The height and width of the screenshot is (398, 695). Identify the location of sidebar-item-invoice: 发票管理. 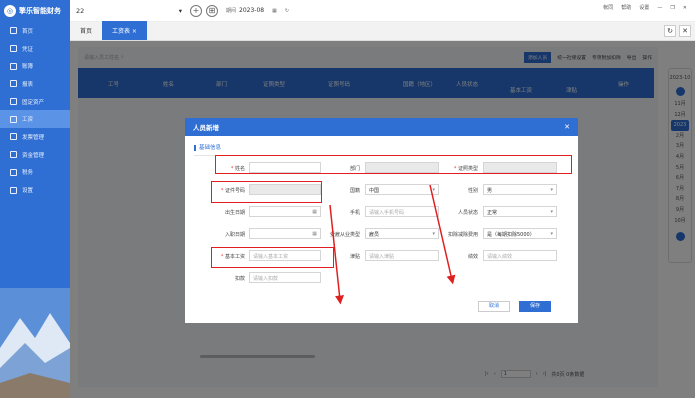
(35, 137).